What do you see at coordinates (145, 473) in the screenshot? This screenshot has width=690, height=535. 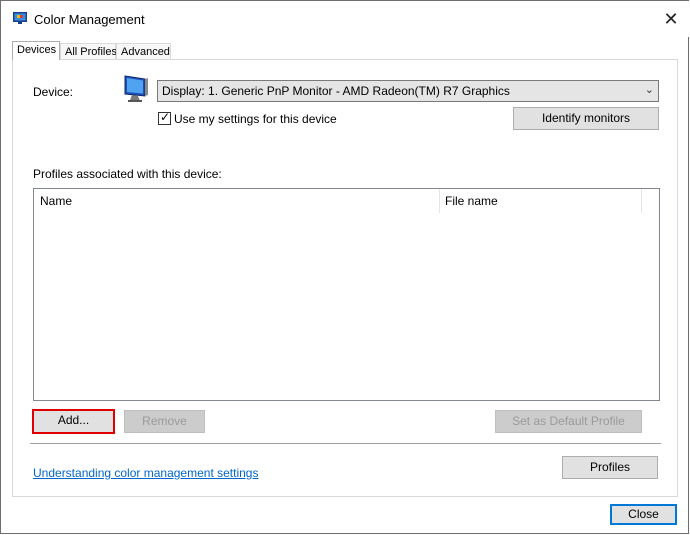 I see `help-link: Understanding color management settings` at bounding box center [145, 473].